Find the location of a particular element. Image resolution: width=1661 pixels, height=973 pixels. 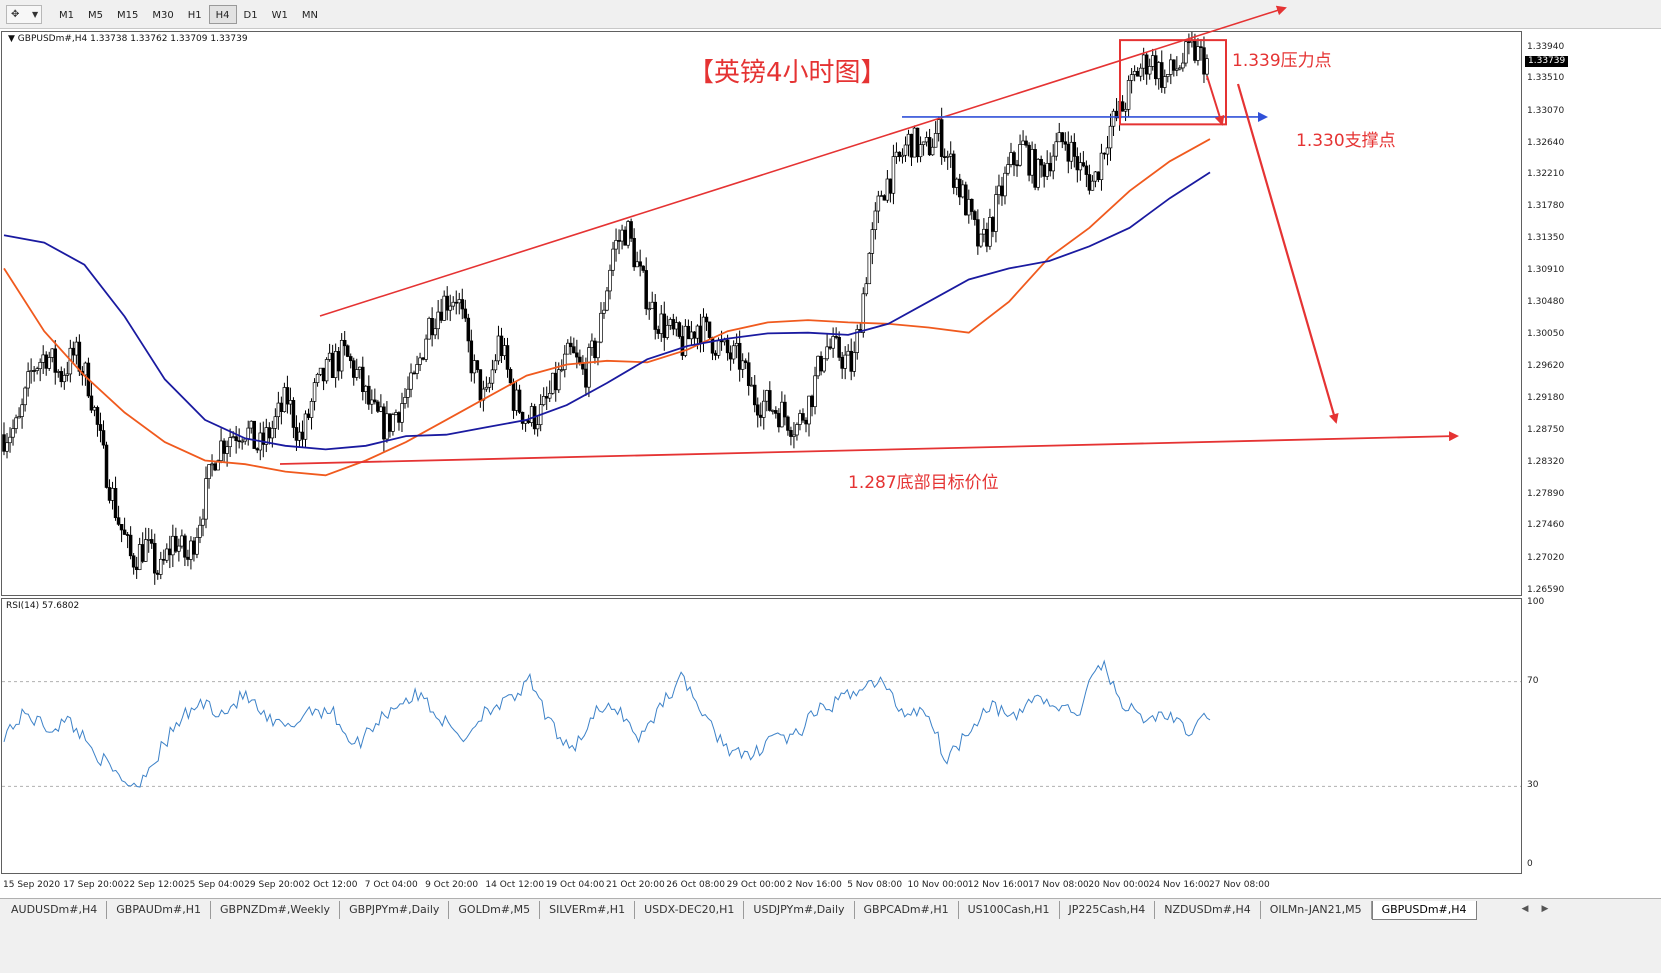

symbol-tab-active: GBPUSDm#,H4 is located at coordinates (1424, 910).